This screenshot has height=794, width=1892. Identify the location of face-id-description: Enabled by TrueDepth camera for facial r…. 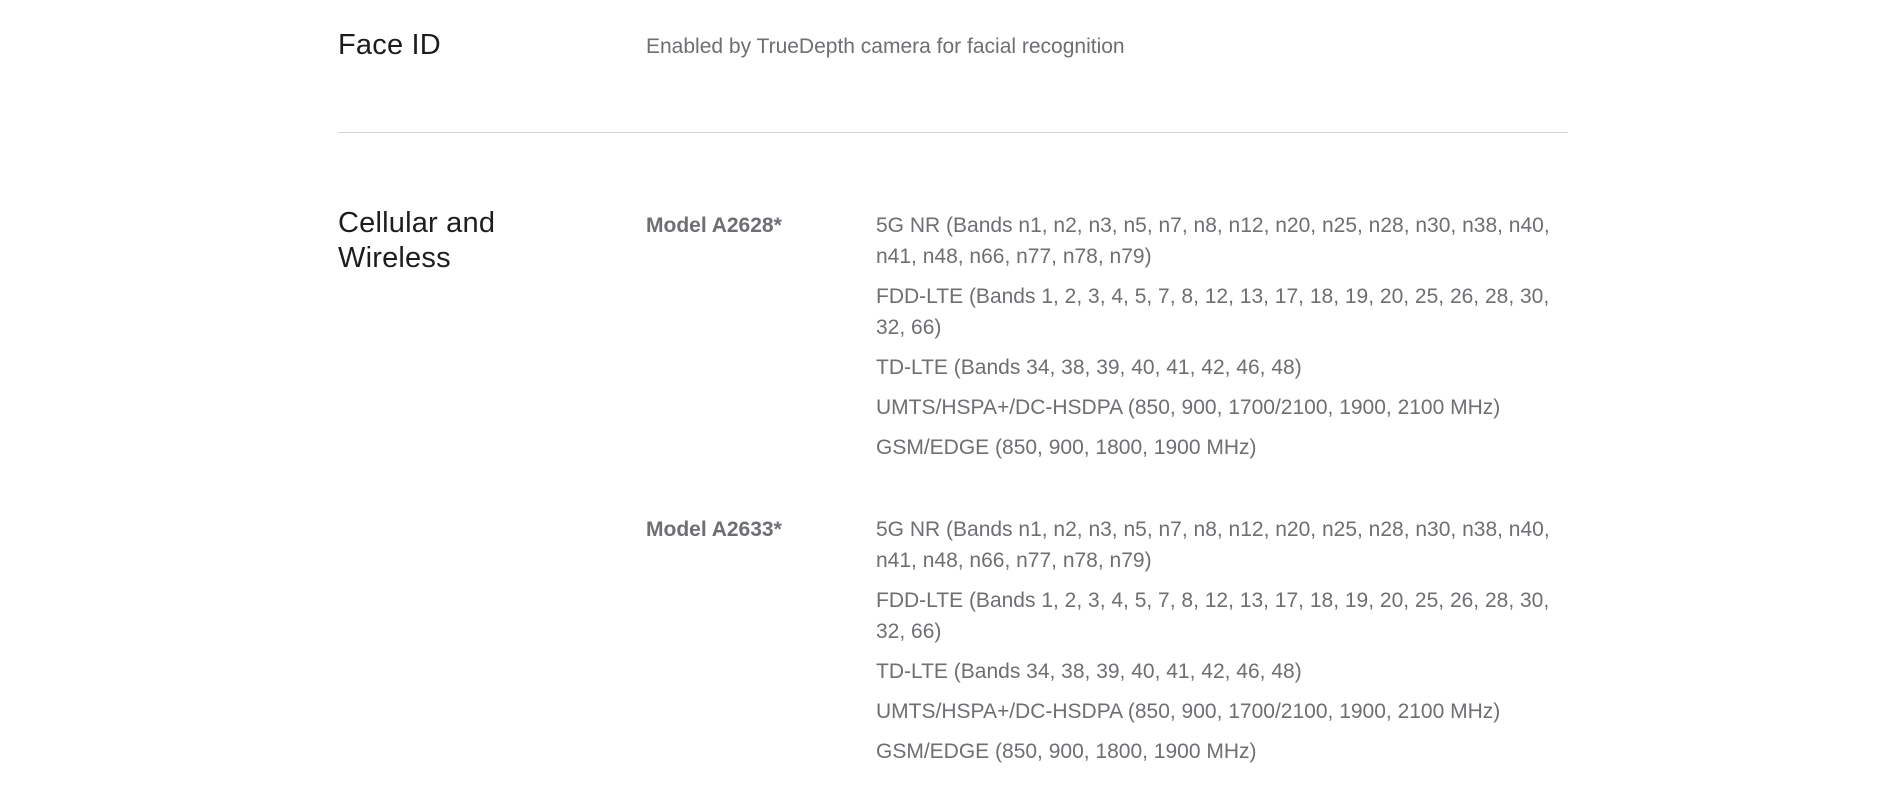
(885, 46).